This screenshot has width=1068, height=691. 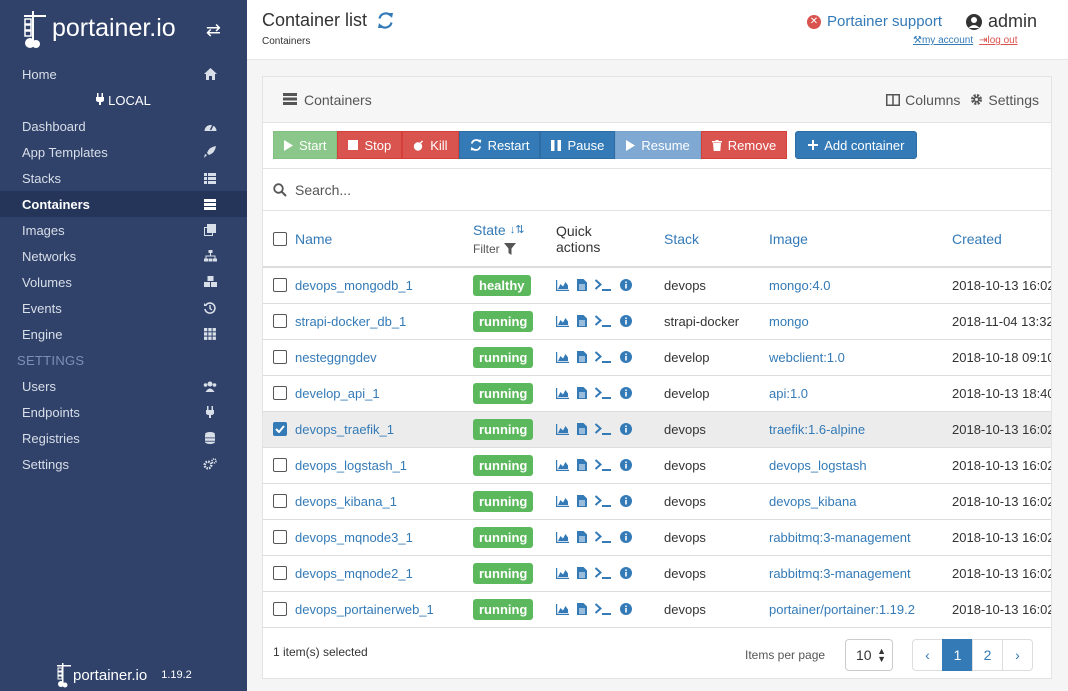 I want to click on sidebar-item-engine: Engine, so click(x=123, y=334).